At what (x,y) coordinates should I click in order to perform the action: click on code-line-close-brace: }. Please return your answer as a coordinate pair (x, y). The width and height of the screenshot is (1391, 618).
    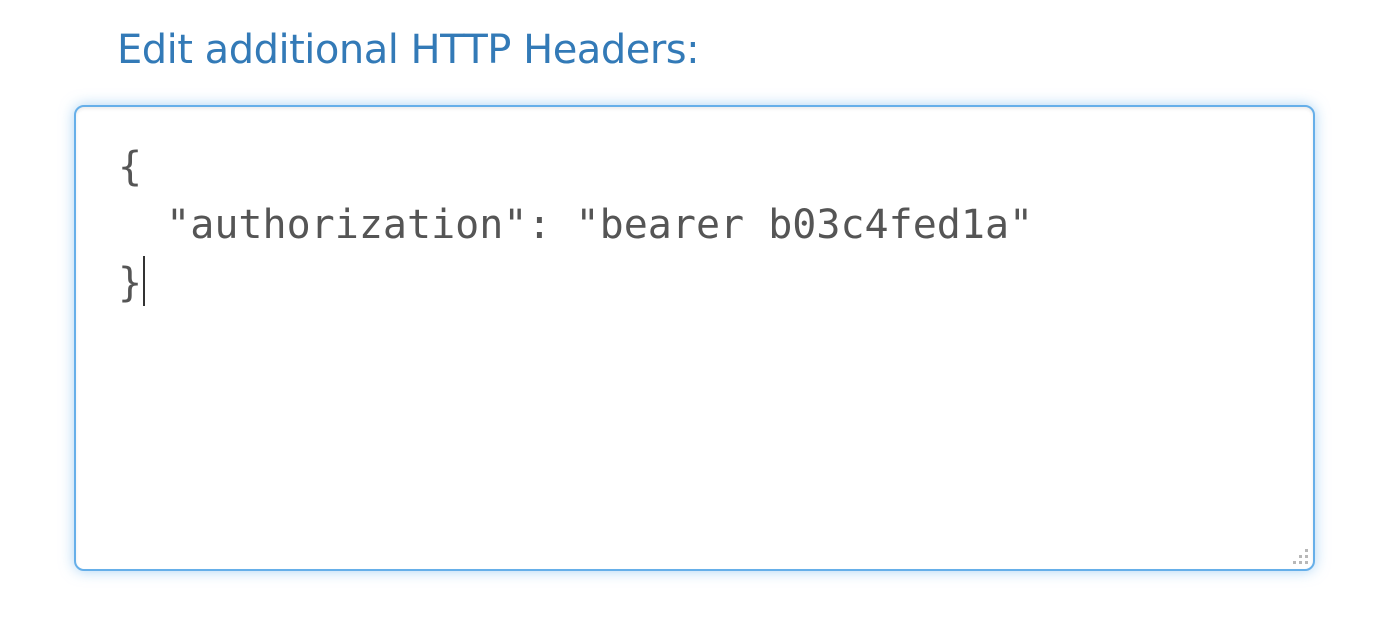
    Looking at the image, I should click on (575, 283).